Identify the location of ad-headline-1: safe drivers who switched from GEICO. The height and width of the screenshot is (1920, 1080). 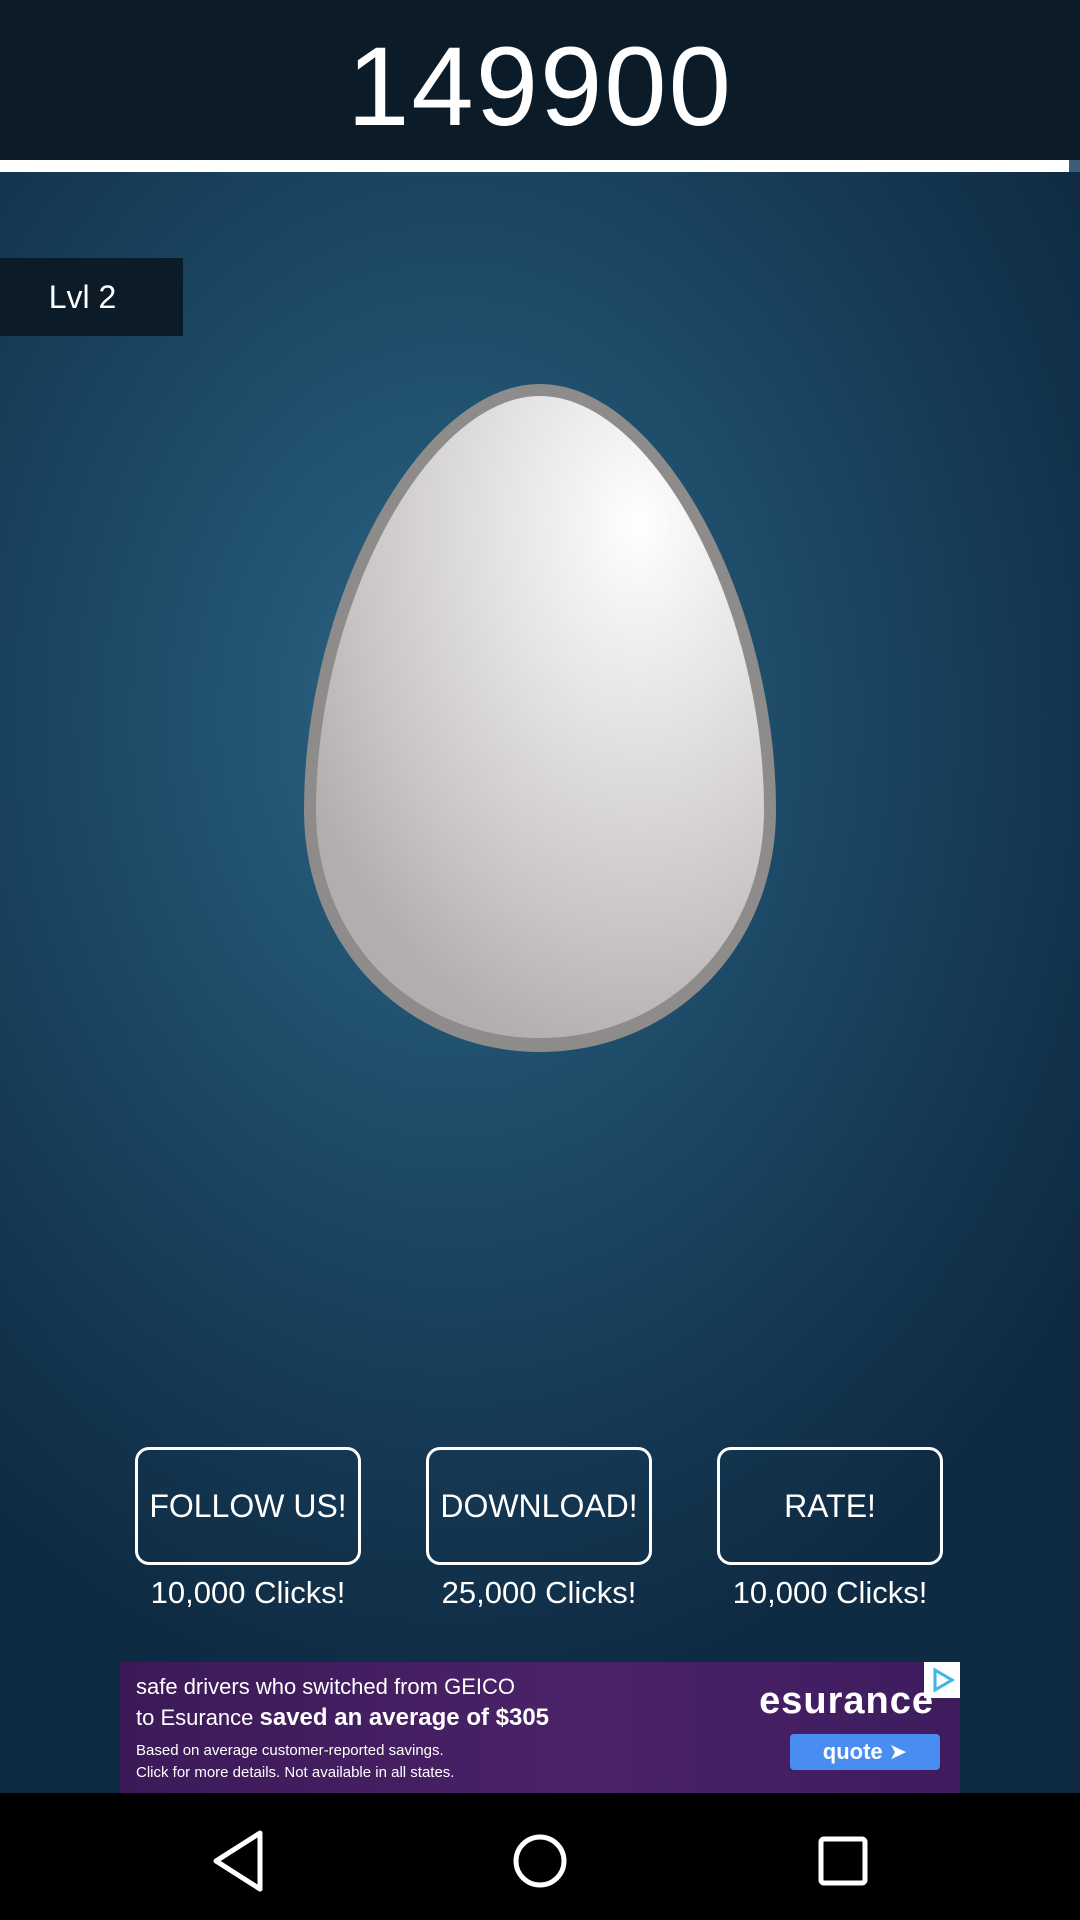
(326, 1686).